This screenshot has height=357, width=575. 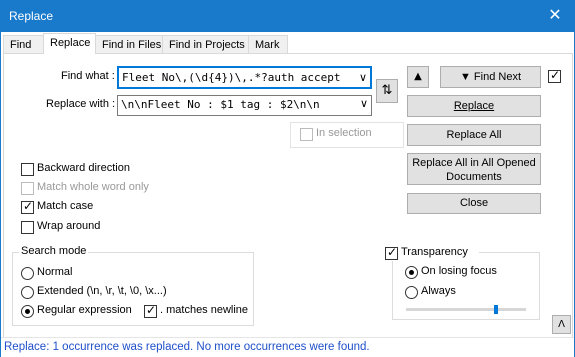 I want to click on backward-direction-label: Backward direction, so click(x=83, y=168).